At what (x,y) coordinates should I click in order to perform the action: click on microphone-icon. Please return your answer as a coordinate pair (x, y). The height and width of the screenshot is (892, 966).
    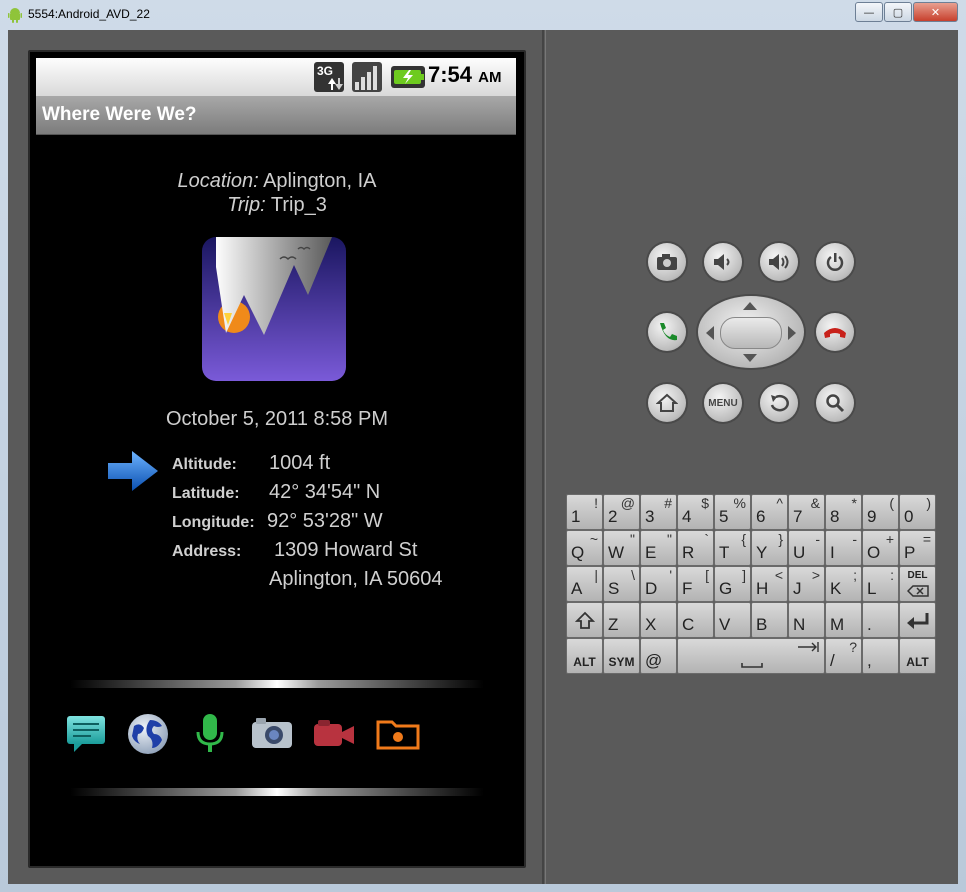
    Looking at the image, I should click on (210, 734).